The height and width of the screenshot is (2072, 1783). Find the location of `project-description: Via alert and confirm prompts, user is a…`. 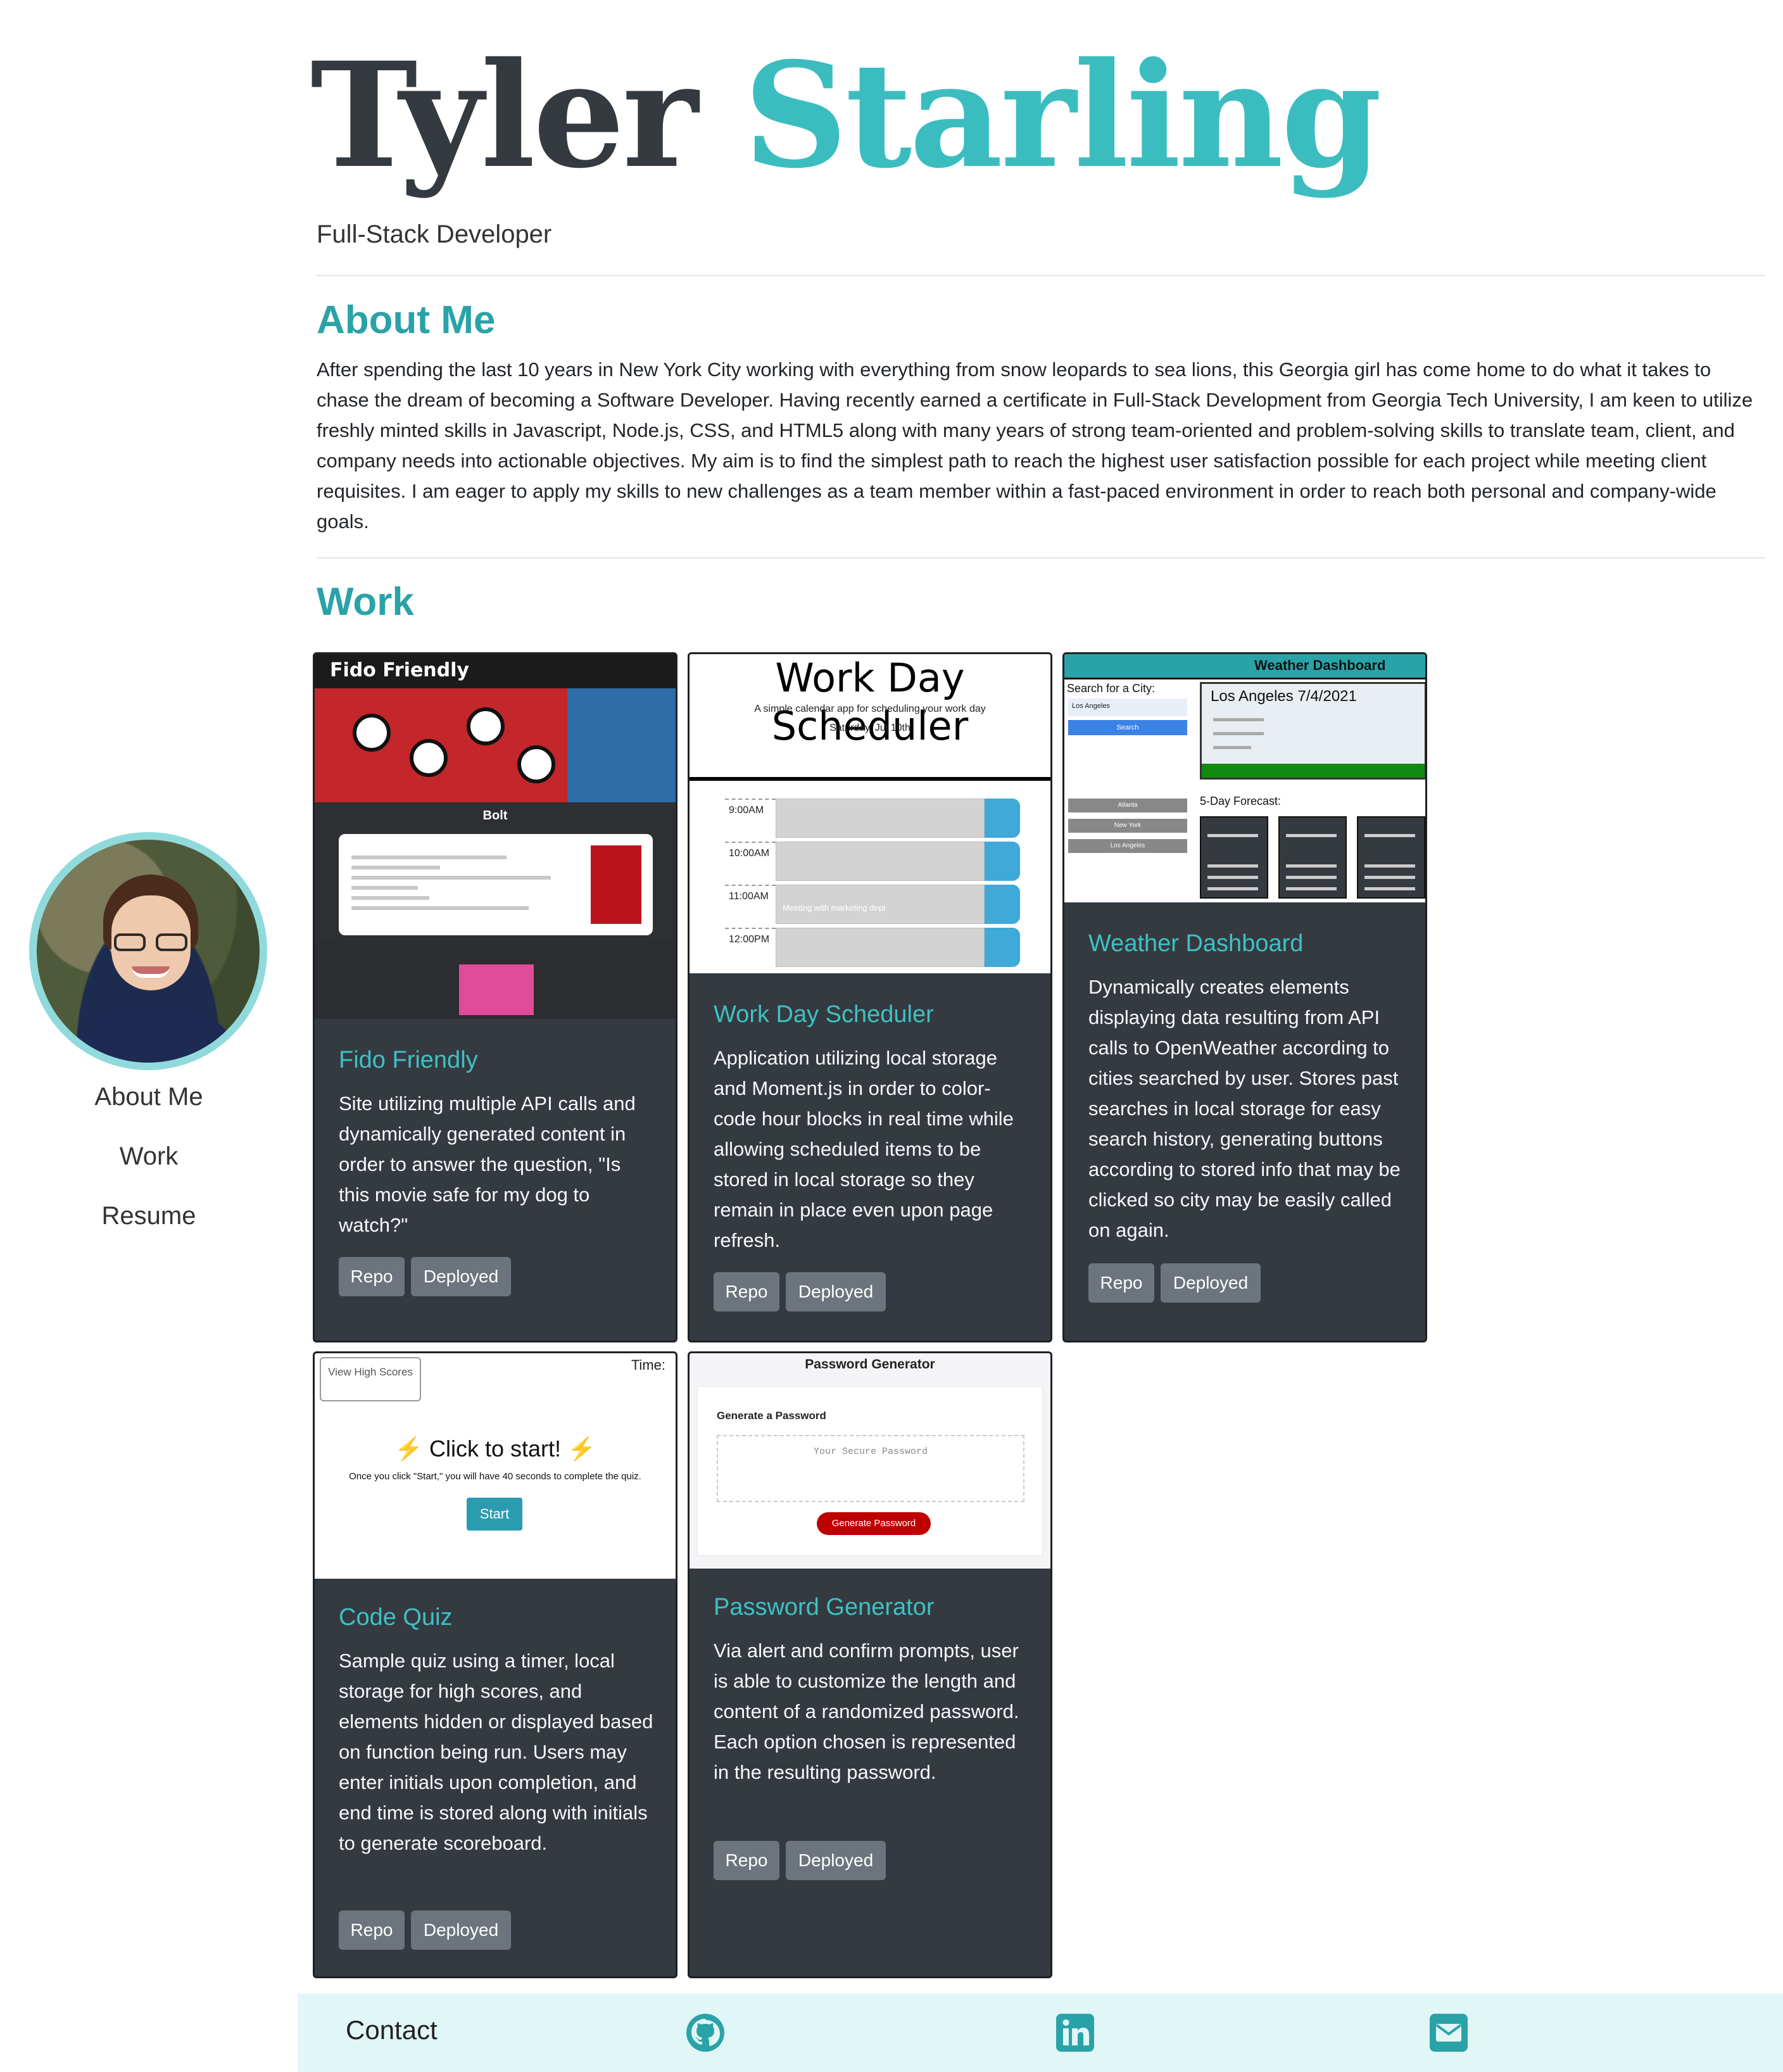

project-description: Via alert and confirm prompts, user is a… is located at coordinates (867, 1711).